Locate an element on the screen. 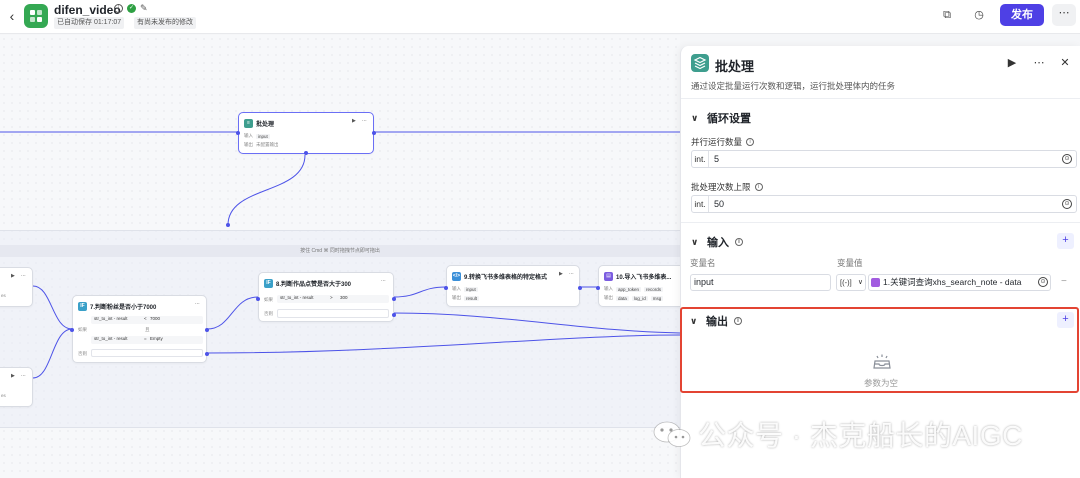 Image resolution: width=1080 pixels, height=478 pixels. limit-value: 50 is located at coordinates (719, 204).